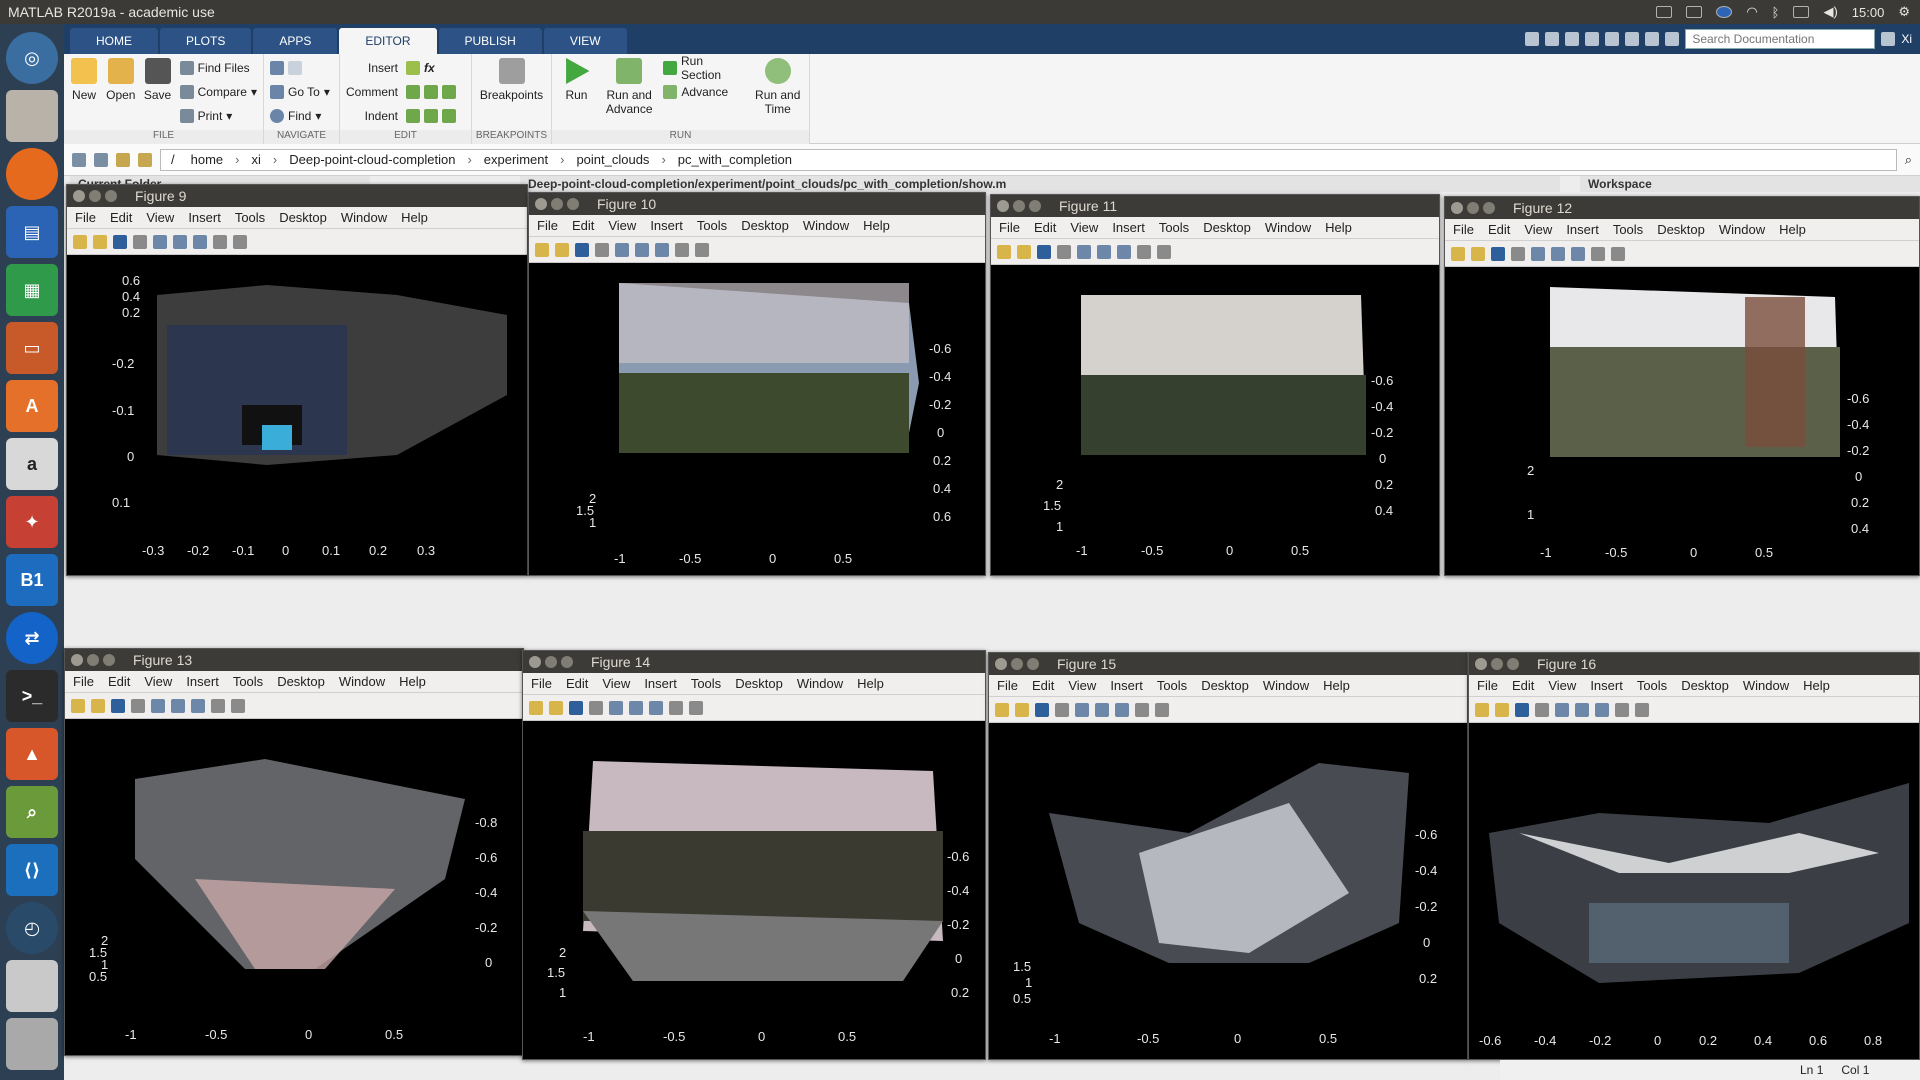 Image resolution: width=1920 pixels, height=1080 pixels. I want to click on uncomment-icon, so click(431, 92).